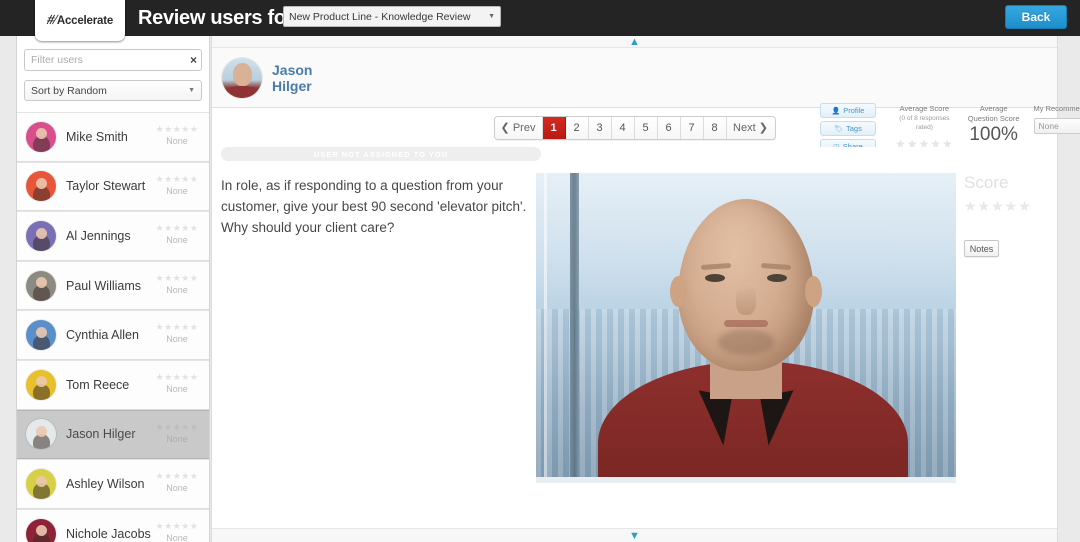 The width and height of the screenshot is (1080, 542). What do you see at coordinates (574, 328) in the screenshot?
I see `window-mullion` at bounding box center [574, 328].